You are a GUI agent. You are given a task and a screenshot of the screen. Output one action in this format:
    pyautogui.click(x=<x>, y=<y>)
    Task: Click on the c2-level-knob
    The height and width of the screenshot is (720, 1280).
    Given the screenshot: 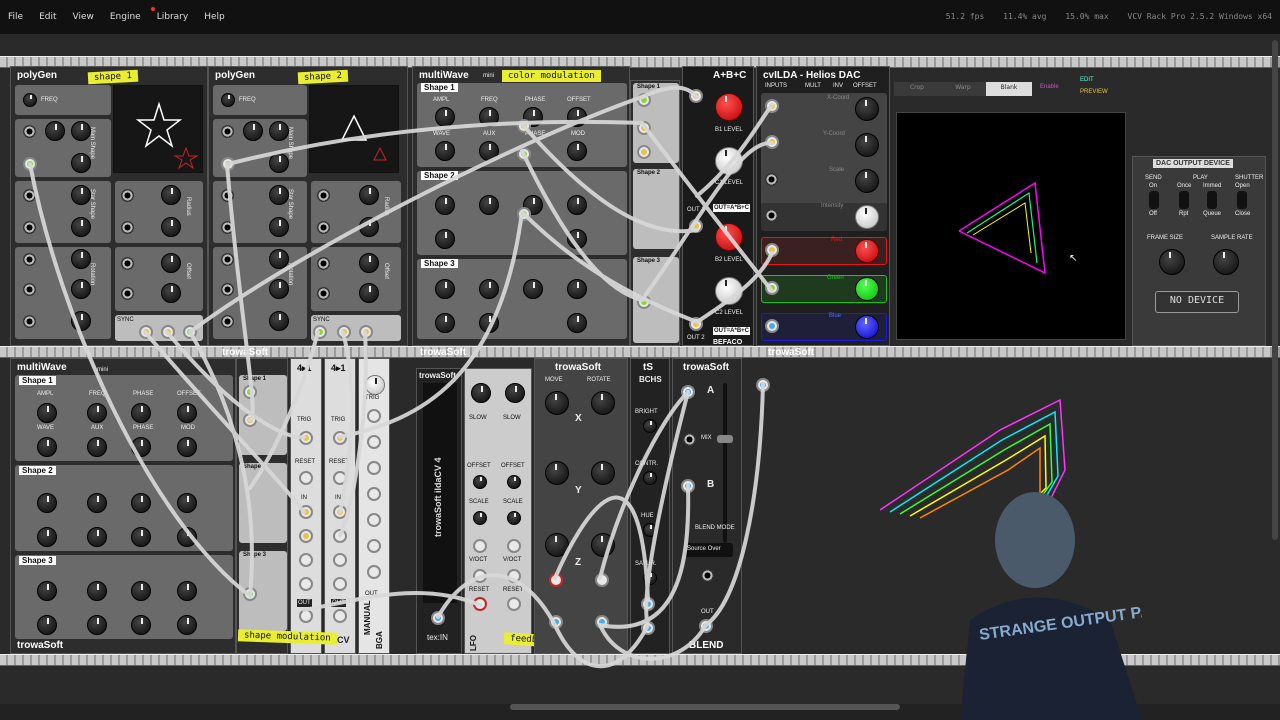 What is the action you would take?
    pyautogui.click(x=729, y=291)
    